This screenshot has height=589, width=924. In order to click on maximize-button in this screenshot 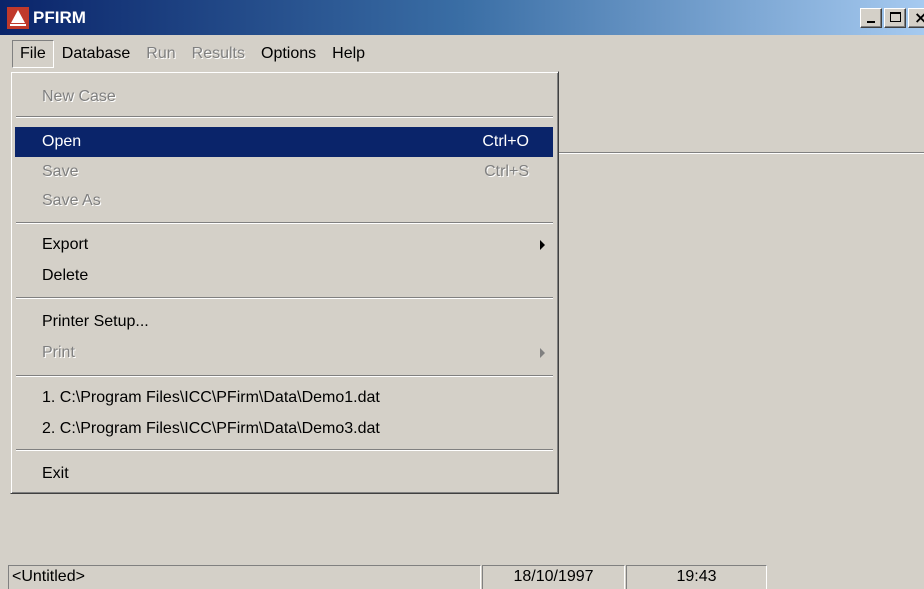, I will do `click(895, 18)`.